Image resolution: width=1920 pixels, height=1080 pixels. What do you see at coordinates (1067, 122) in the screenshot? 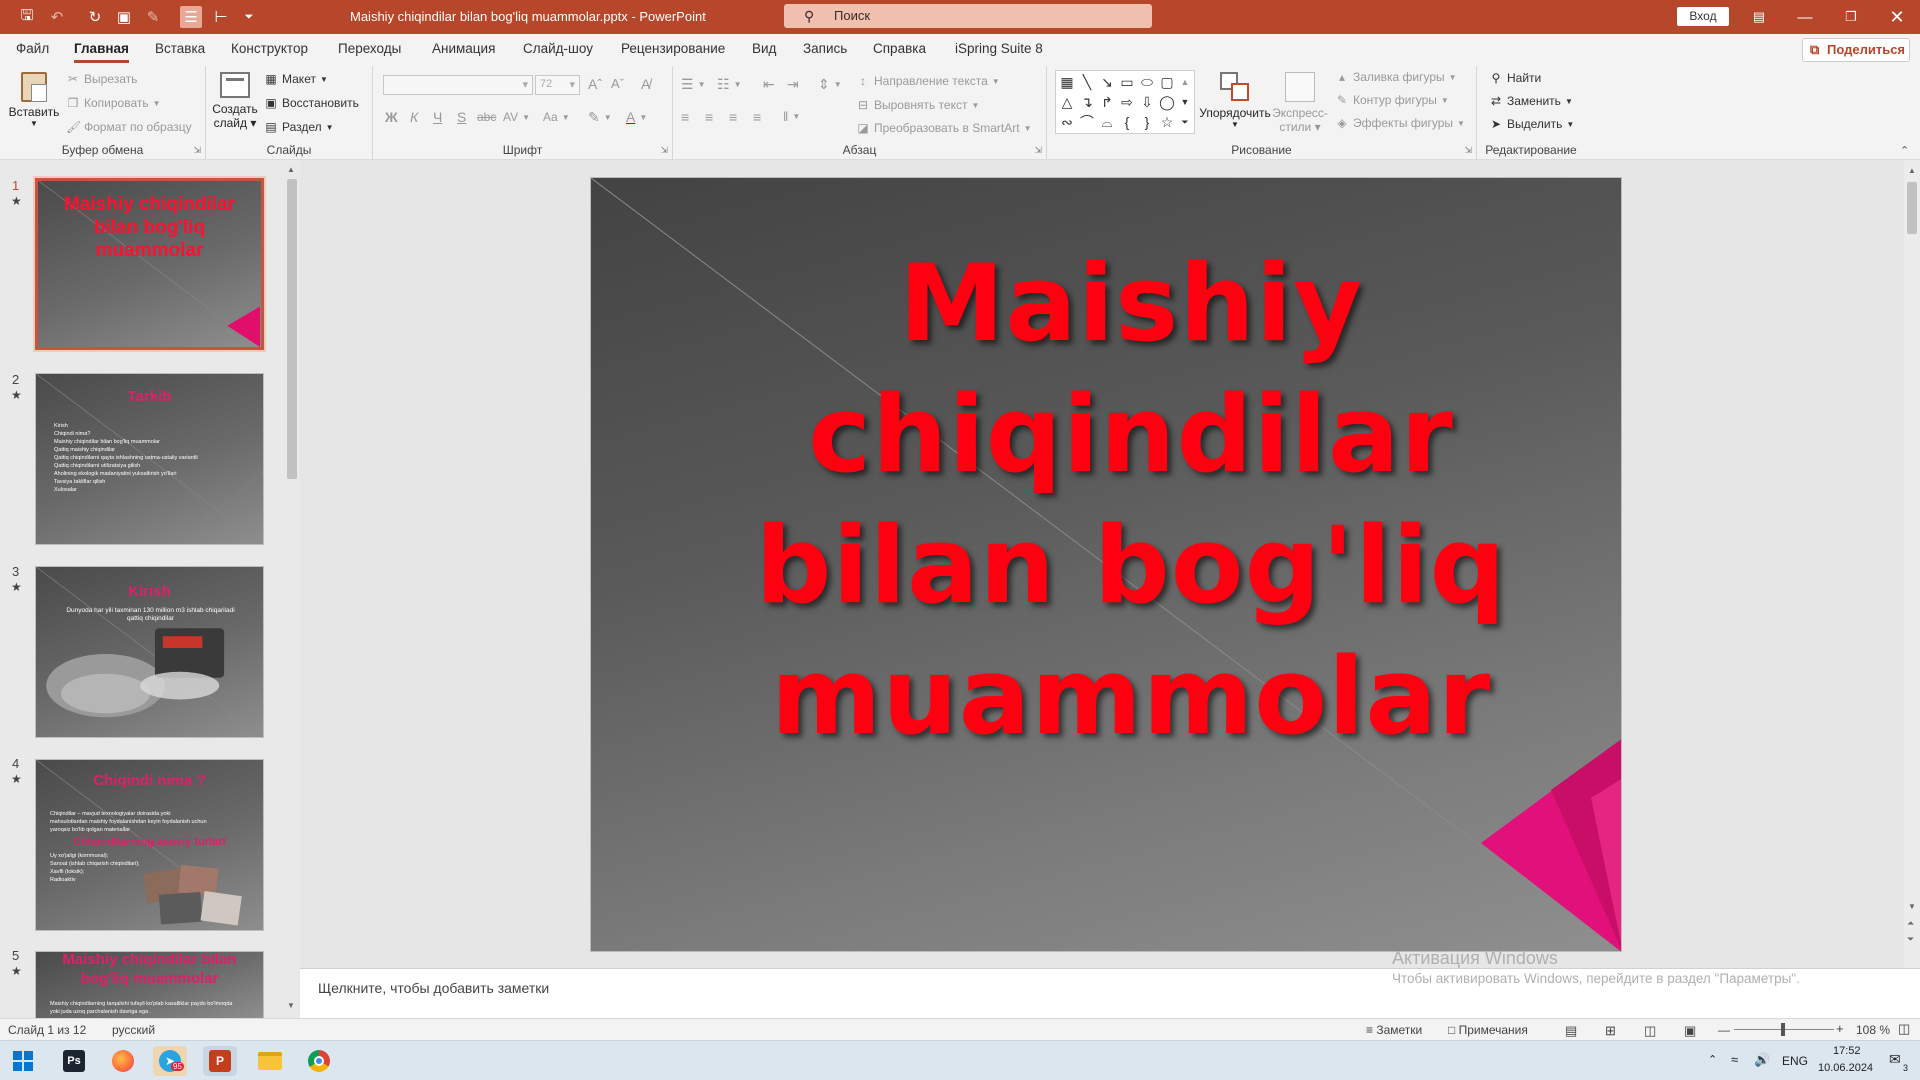
I see `freeform-shape-icon: ∾` at bounding box center [1067, 122].